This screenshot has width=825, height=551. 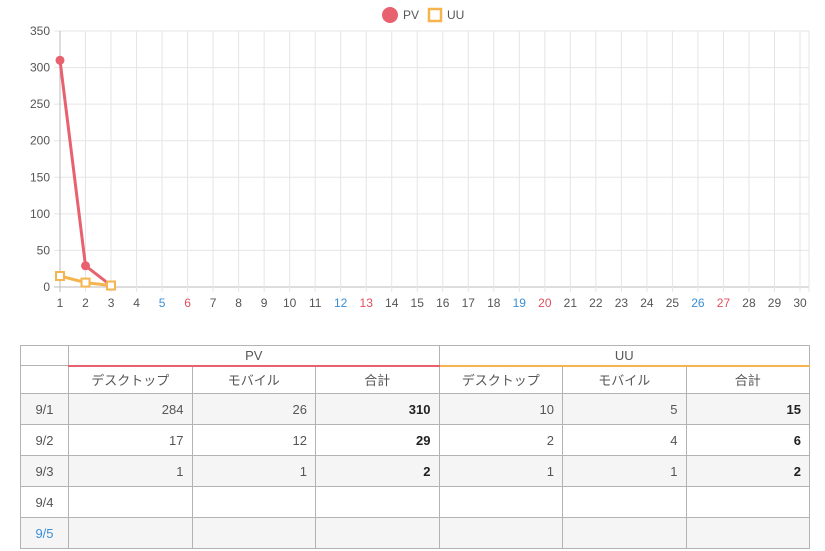 I want to click on value-cell: 10, so click(x=500, y=409).